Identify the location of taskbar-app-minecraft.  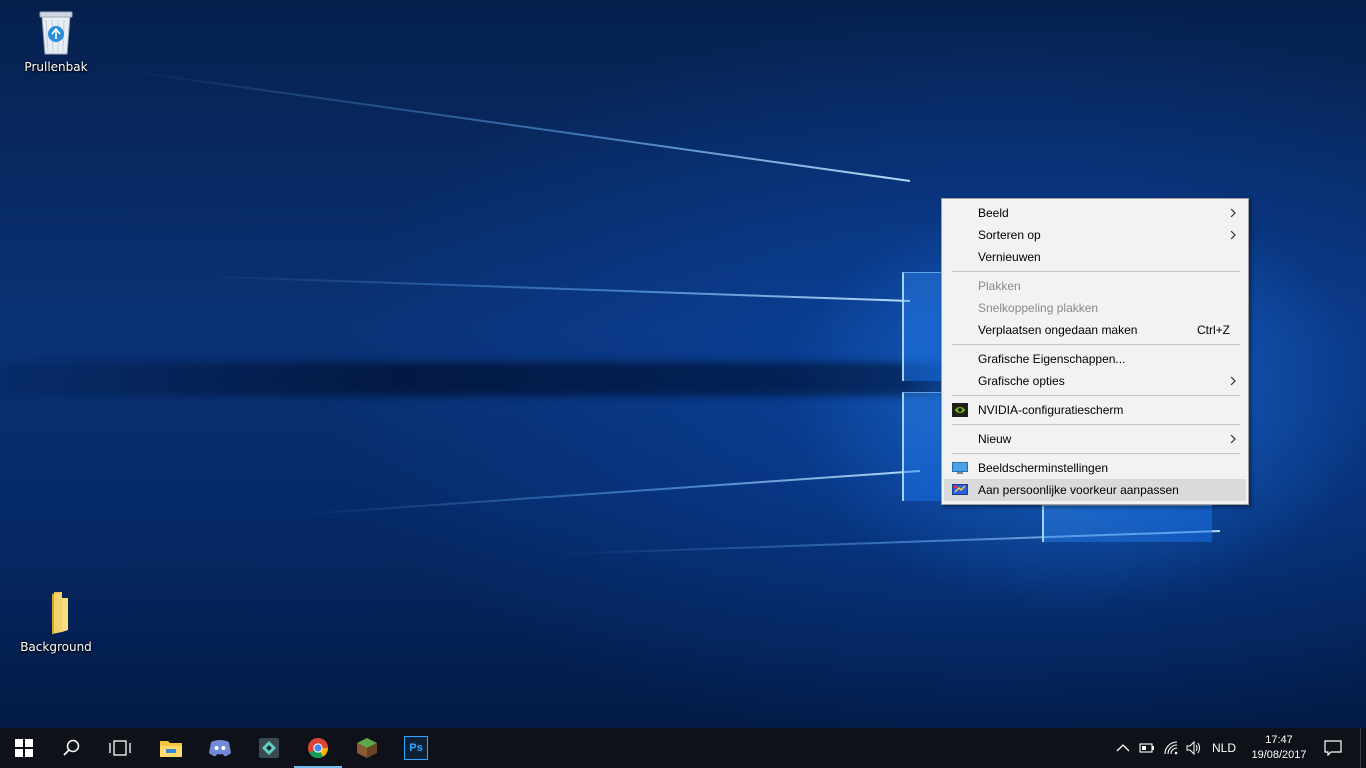
(367, 748).